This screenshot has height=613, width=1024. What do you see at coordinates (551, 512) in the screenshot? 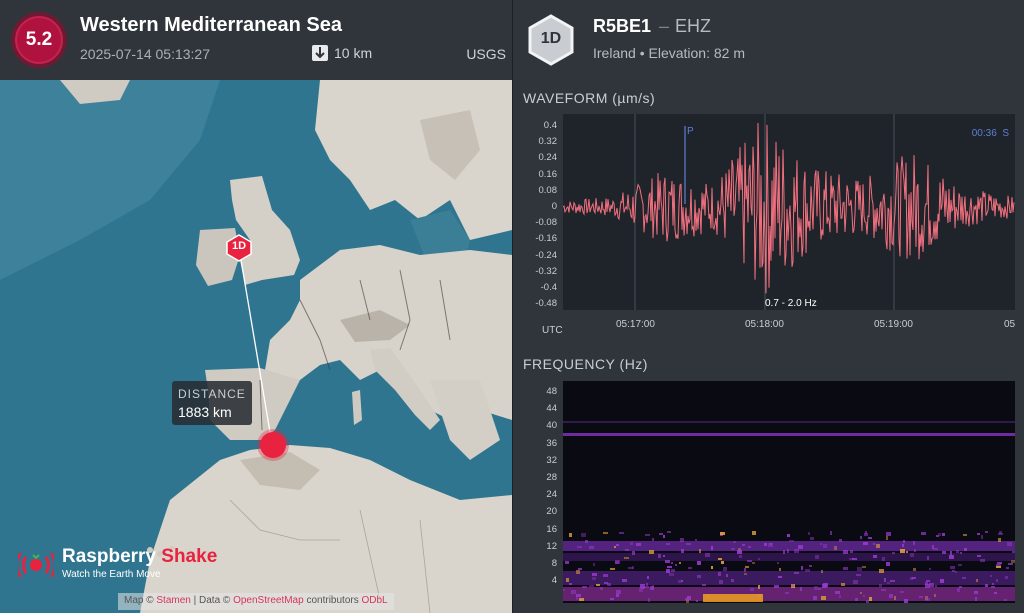
I see `frequency-y-tick: 20` at bounding box center [551, 512].